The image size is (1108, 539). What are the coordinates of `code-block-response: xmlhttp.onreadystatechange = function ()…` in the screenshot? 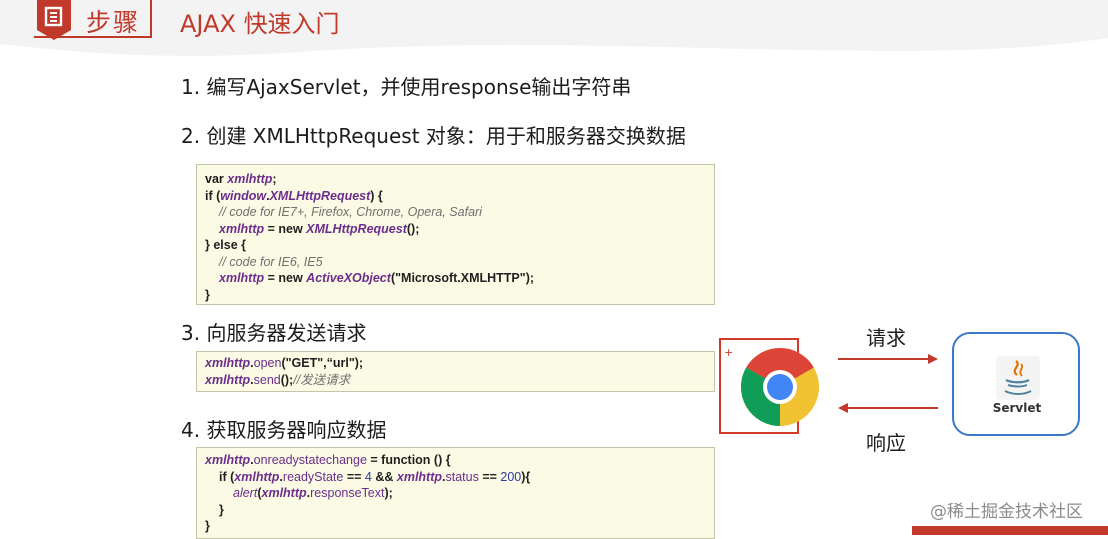 It's located at (455, 493).